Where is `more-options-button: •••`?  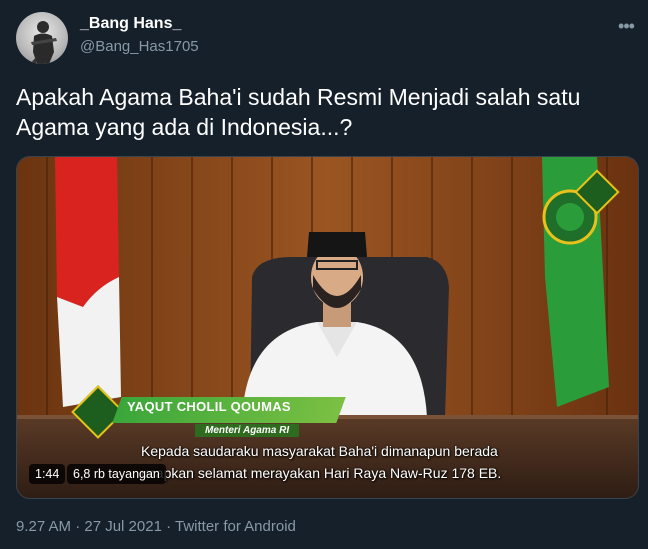
more-options-button: ••• is located at coordinates (626, 26).